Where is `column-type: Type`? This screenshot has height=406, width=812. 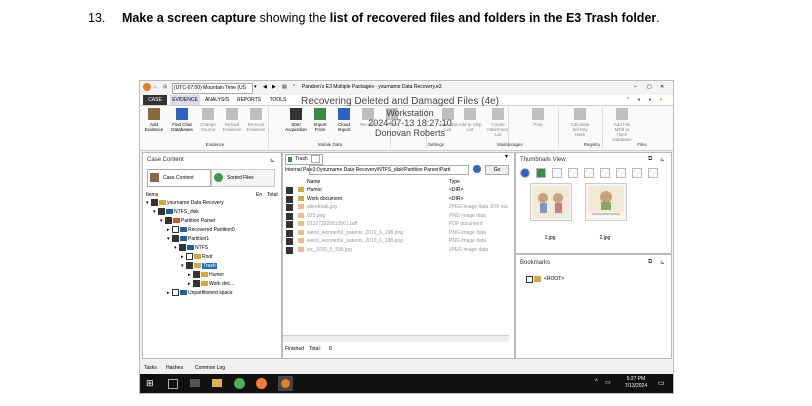
column-type: Type is located at coordinates (454, 182).